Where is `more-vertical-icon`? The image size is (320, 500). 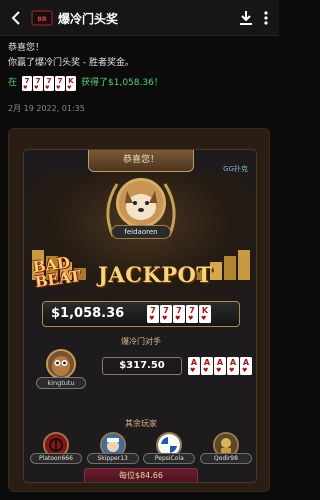 more-vertical-icon is located at coordinates (266, 18).